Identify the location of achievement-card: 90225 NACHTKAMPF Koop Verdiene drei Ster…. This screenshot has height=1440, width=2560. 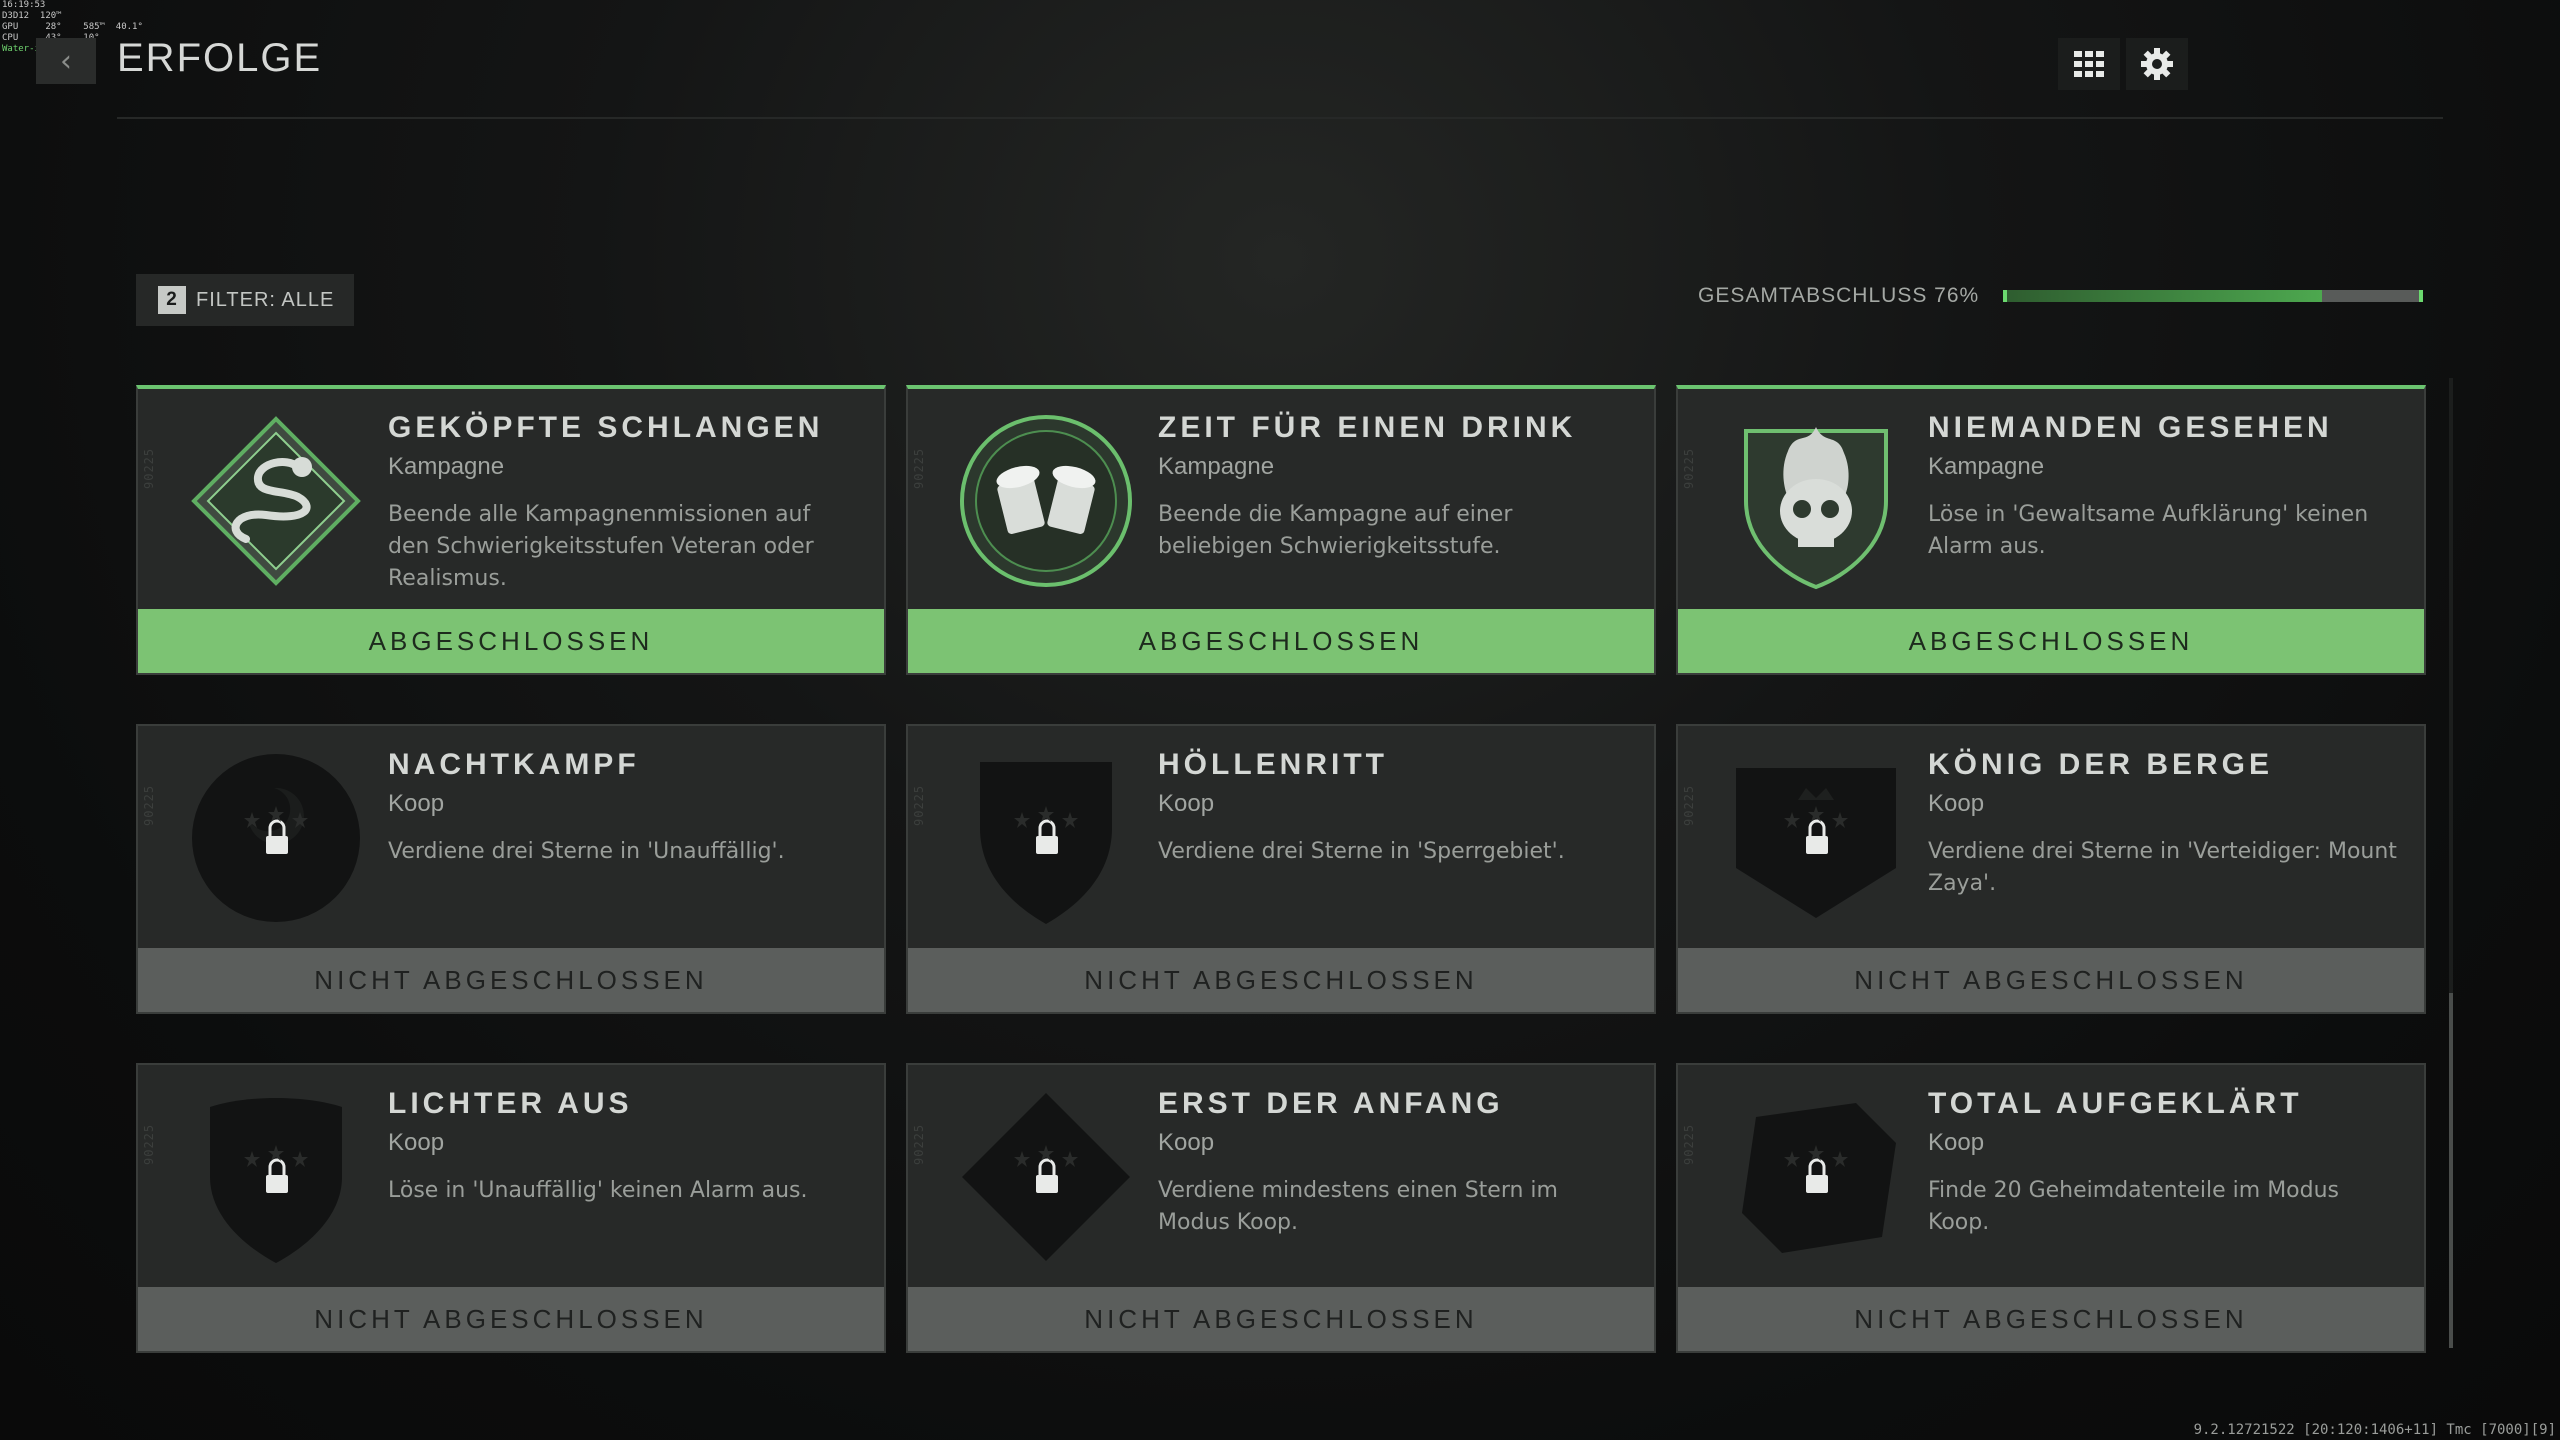
(511, 869).